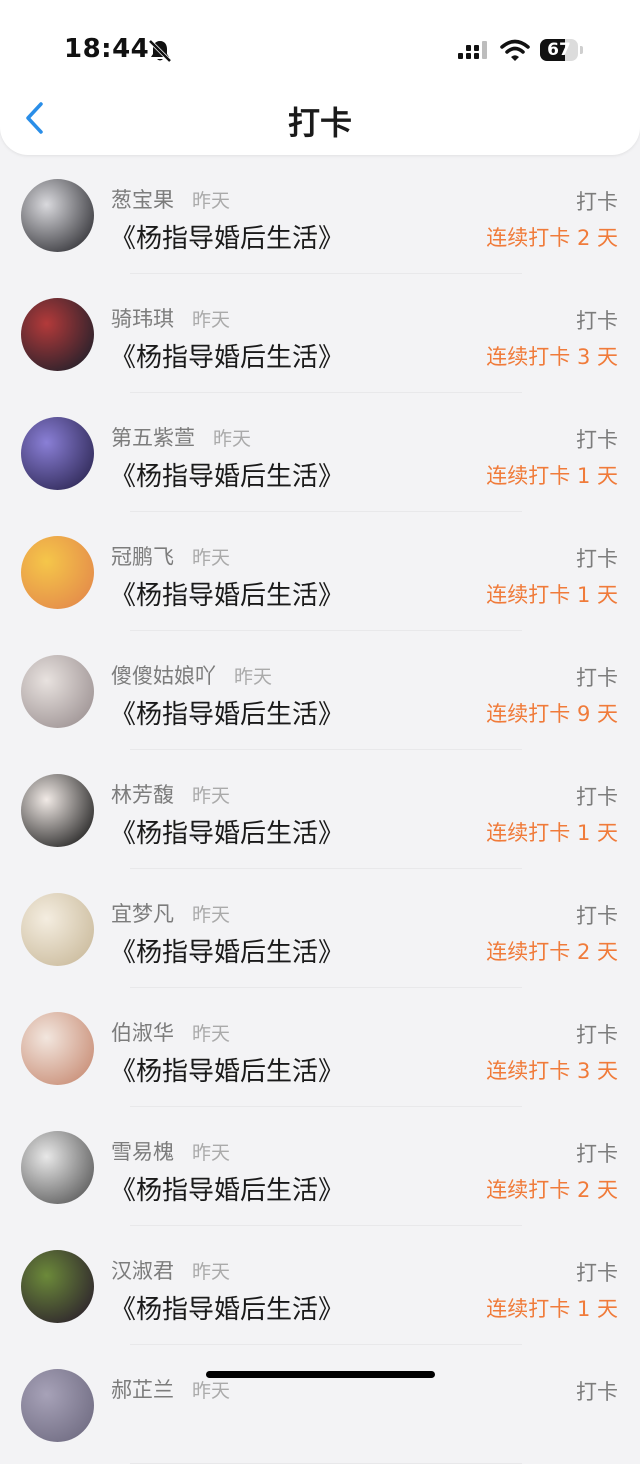 The image size is (640, 1464). I want to click on cellular-signal-icon, so click(472, 50).